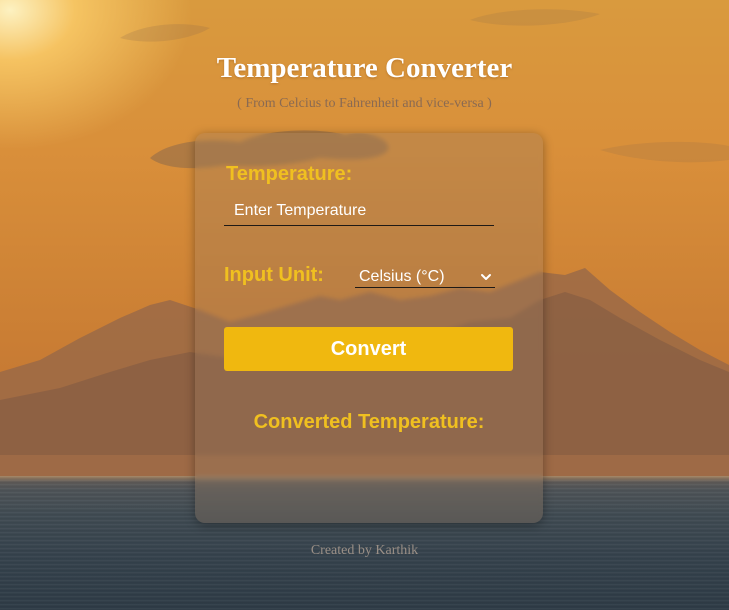 Image resolution: width=729 pixels, height=610 pixels. Describe the element at coordinates (368, 349) in the screenshot. I see `convert-button: Convert` at that location.